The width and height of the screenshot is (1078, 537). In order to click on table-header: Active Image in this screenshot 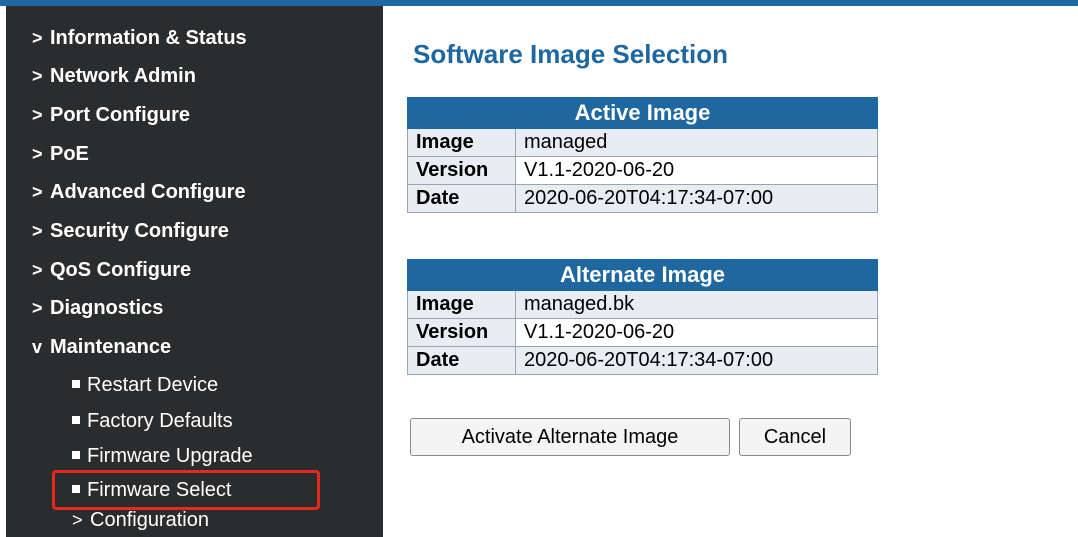, I will do `click(642, 113)`.